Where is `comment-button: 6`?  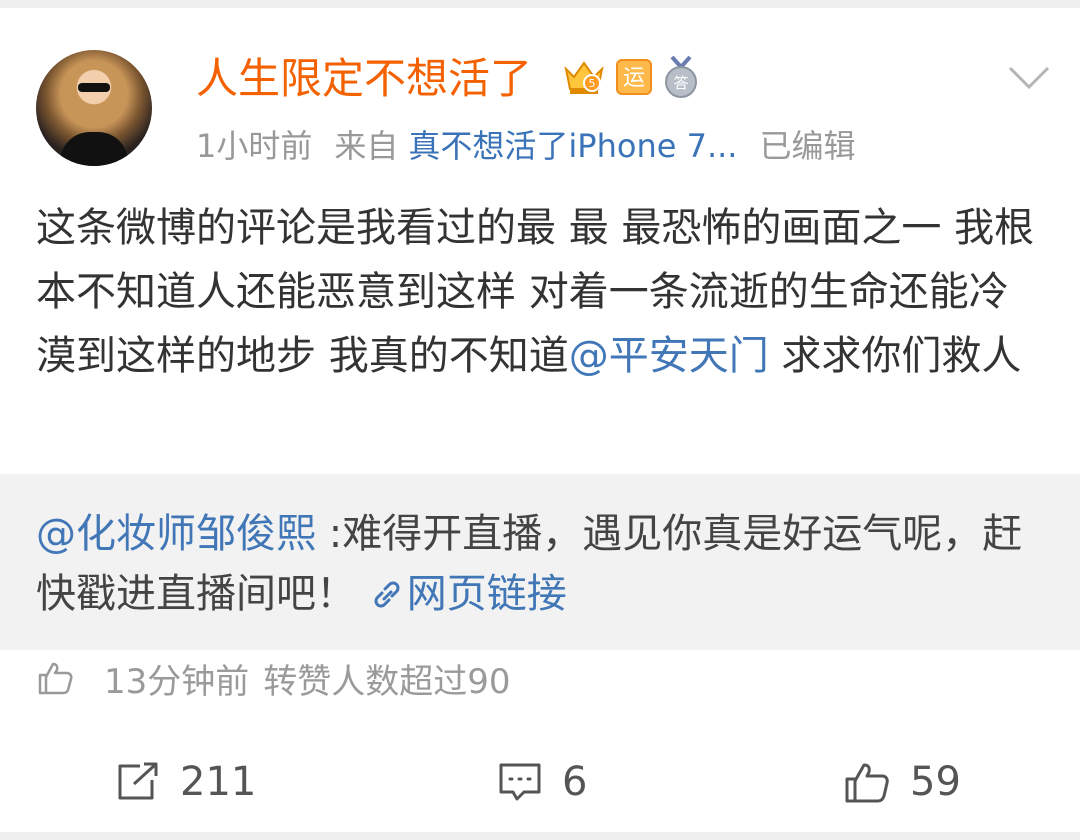
comment-button: 6 is located at coordinates (542, 782).